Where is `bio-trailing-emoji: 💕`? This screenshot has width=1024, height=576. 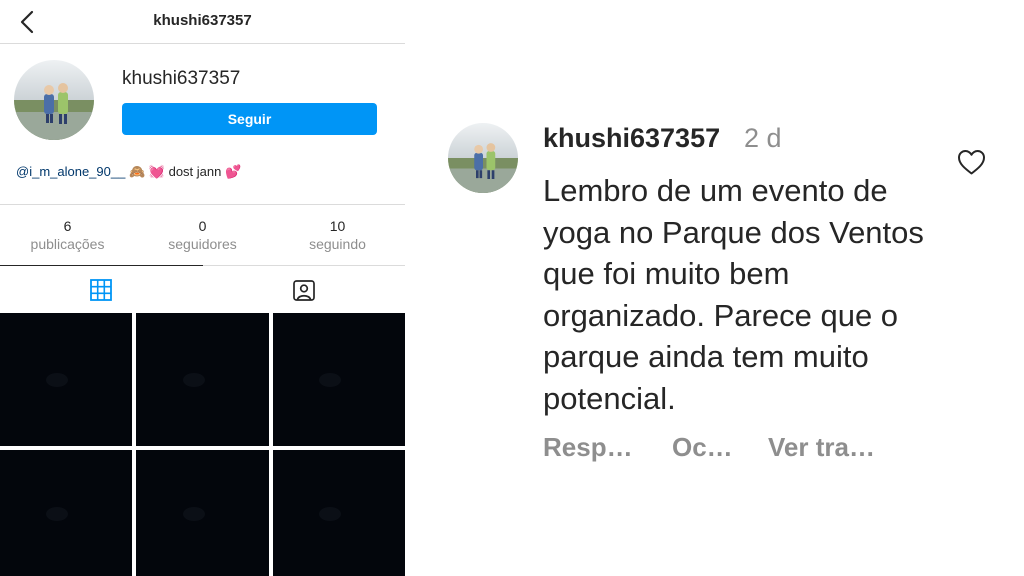
bio-trailing-emoji: 💕 is located at coordinates (233, 171).